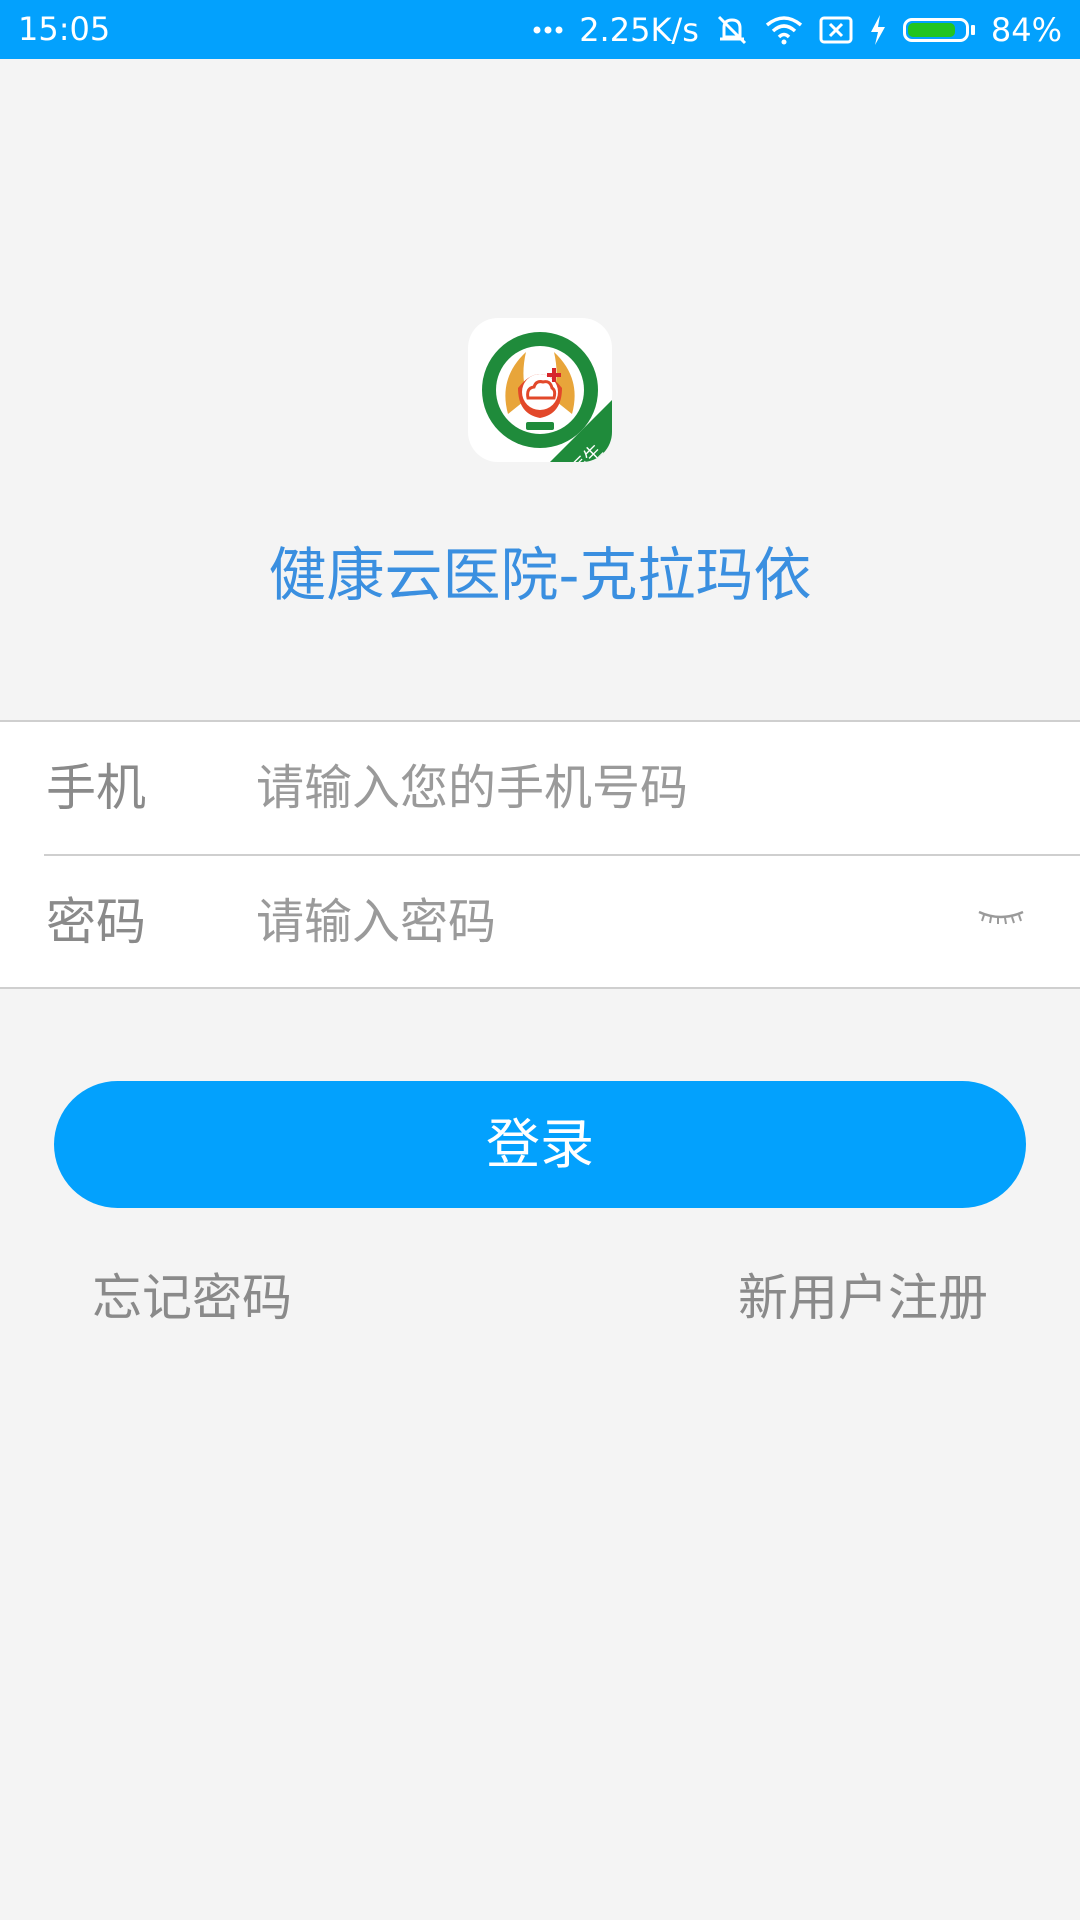  What do you see at coordinates (938, 29) in the screenshot?
I see `battery-icon` at bounding box center [938, 29].